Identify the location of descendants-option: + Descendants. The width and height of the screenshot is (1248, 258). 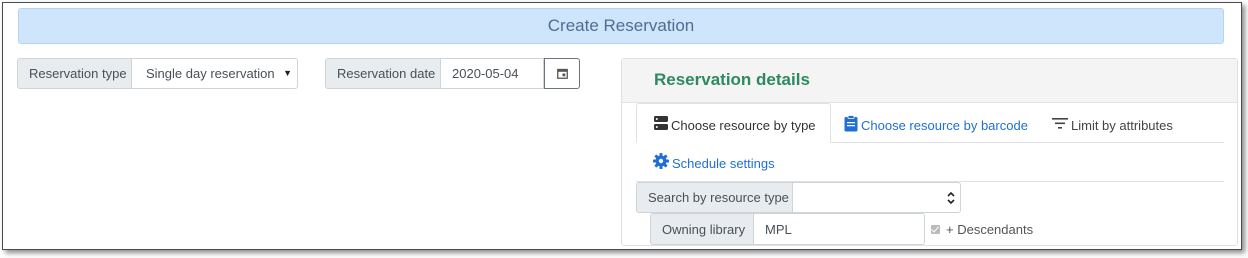
(982, 229).